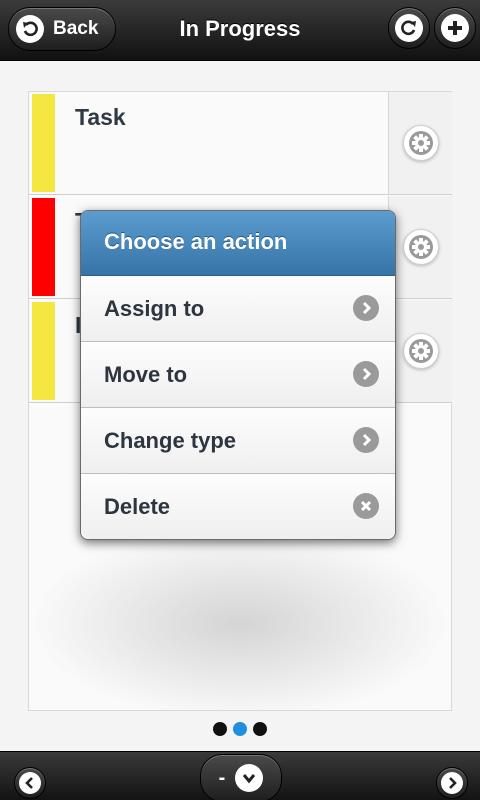 The width and height of the screenshot is (480, 800). I want to click on task-title: Task, so click(100, 117).